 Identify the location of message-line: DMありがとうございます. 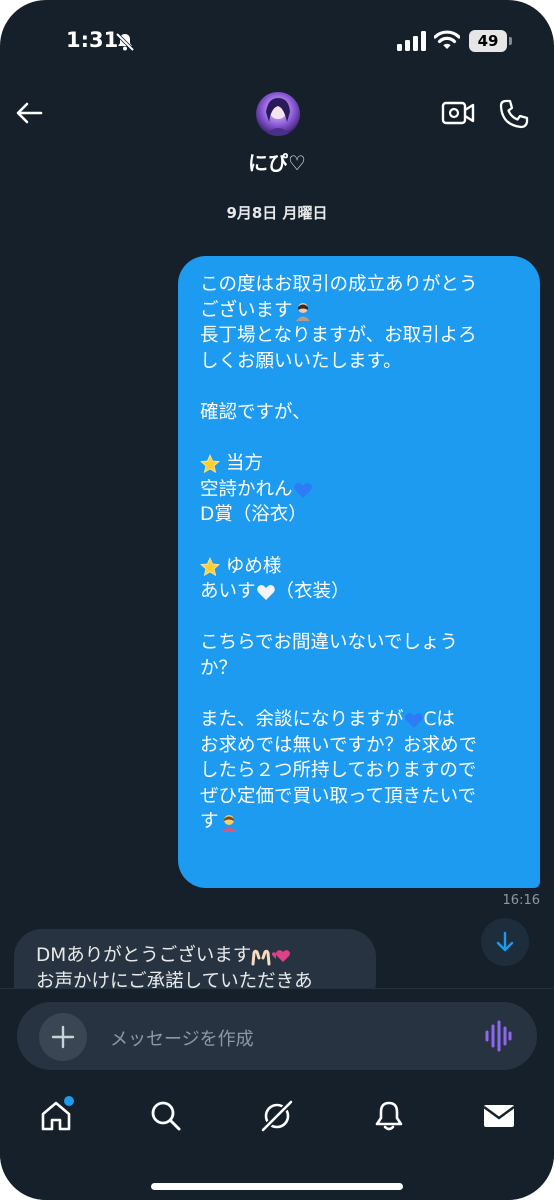
(196, 956).